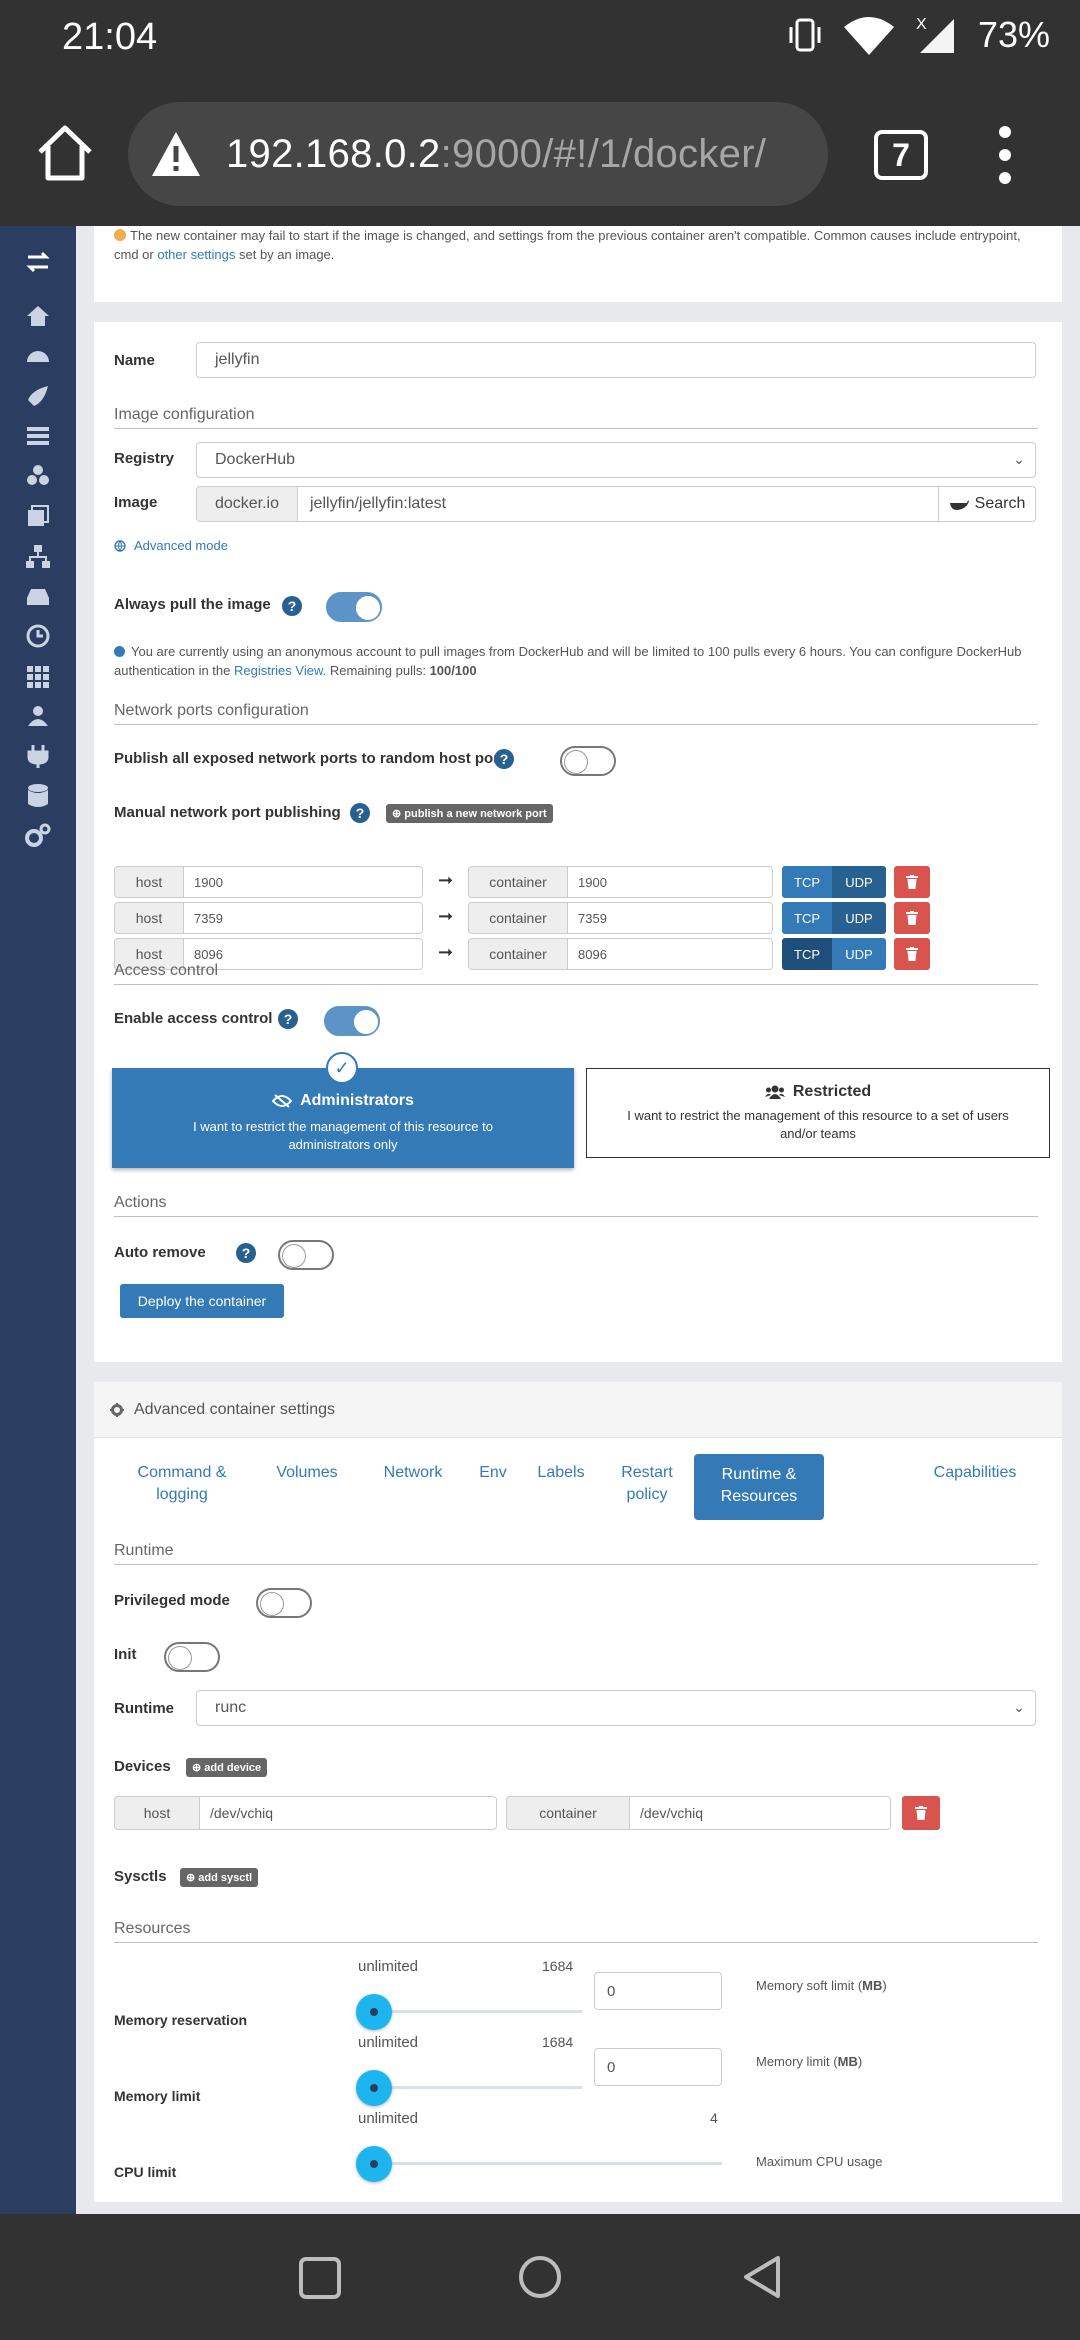  Describe the element at coordinates (38, 756) in the screenshot. I see `endpoints-icon` at that location.